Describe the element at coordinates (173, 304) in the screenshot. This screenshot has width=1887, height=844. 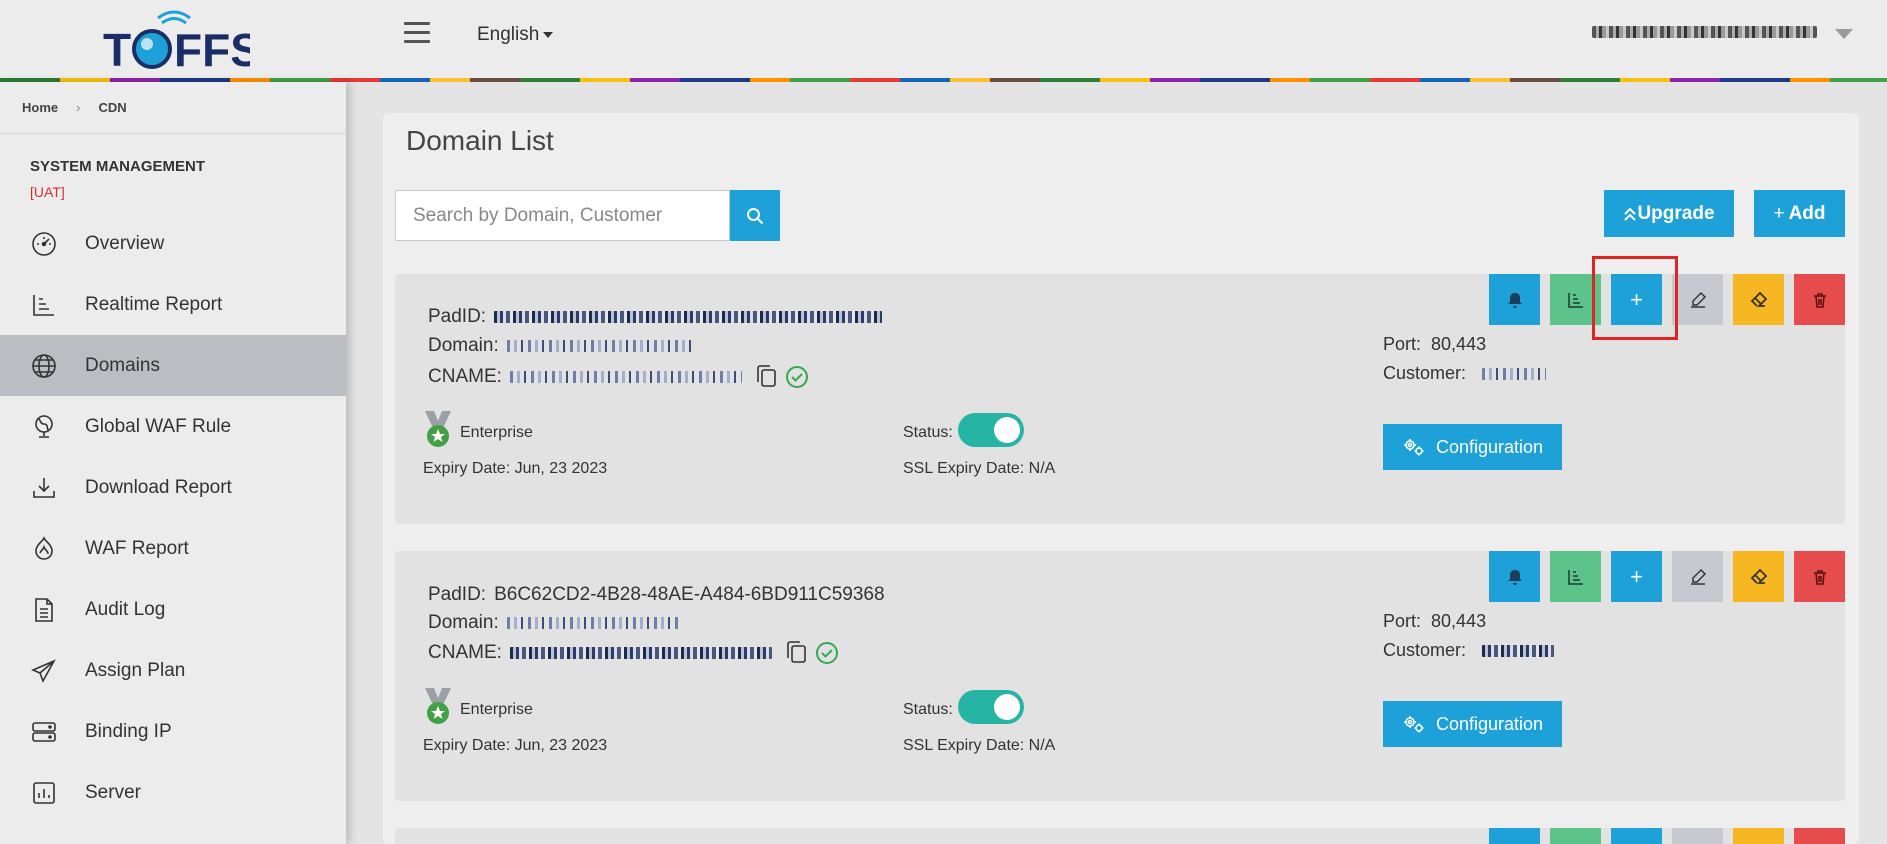
I see `sidebar-item-realtime-report: Realtime Report` at that location.